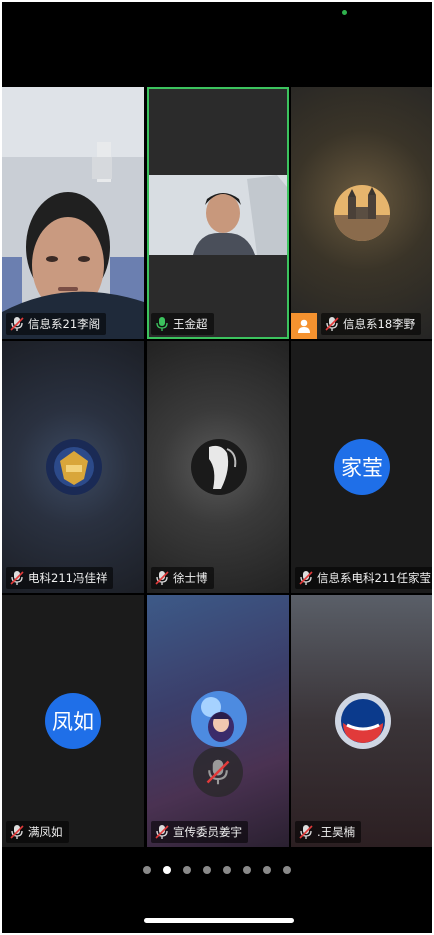 Image resolution: width=434 pixels, height=935 pixels. What do you see at coordinates (217, 870) in the screenshot?
I see `page-indicator` at bounding box center [217, 870].